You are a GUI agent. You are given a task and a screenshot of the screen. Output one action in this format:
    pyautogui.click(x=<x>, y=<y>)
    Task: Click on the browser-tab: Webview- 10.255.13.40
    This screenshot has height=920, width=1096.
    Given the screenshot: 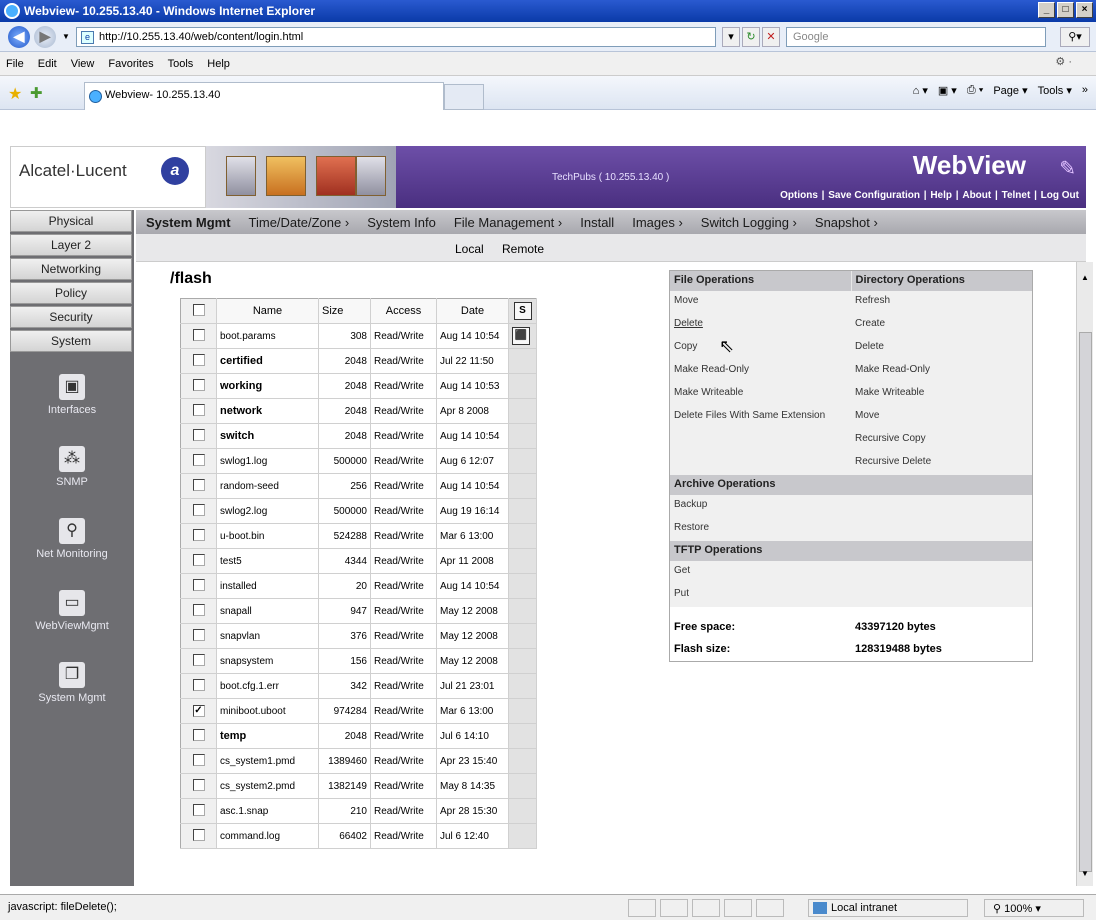 What is the action you would take?
    pyautogui.click(x=264, y=96)
    